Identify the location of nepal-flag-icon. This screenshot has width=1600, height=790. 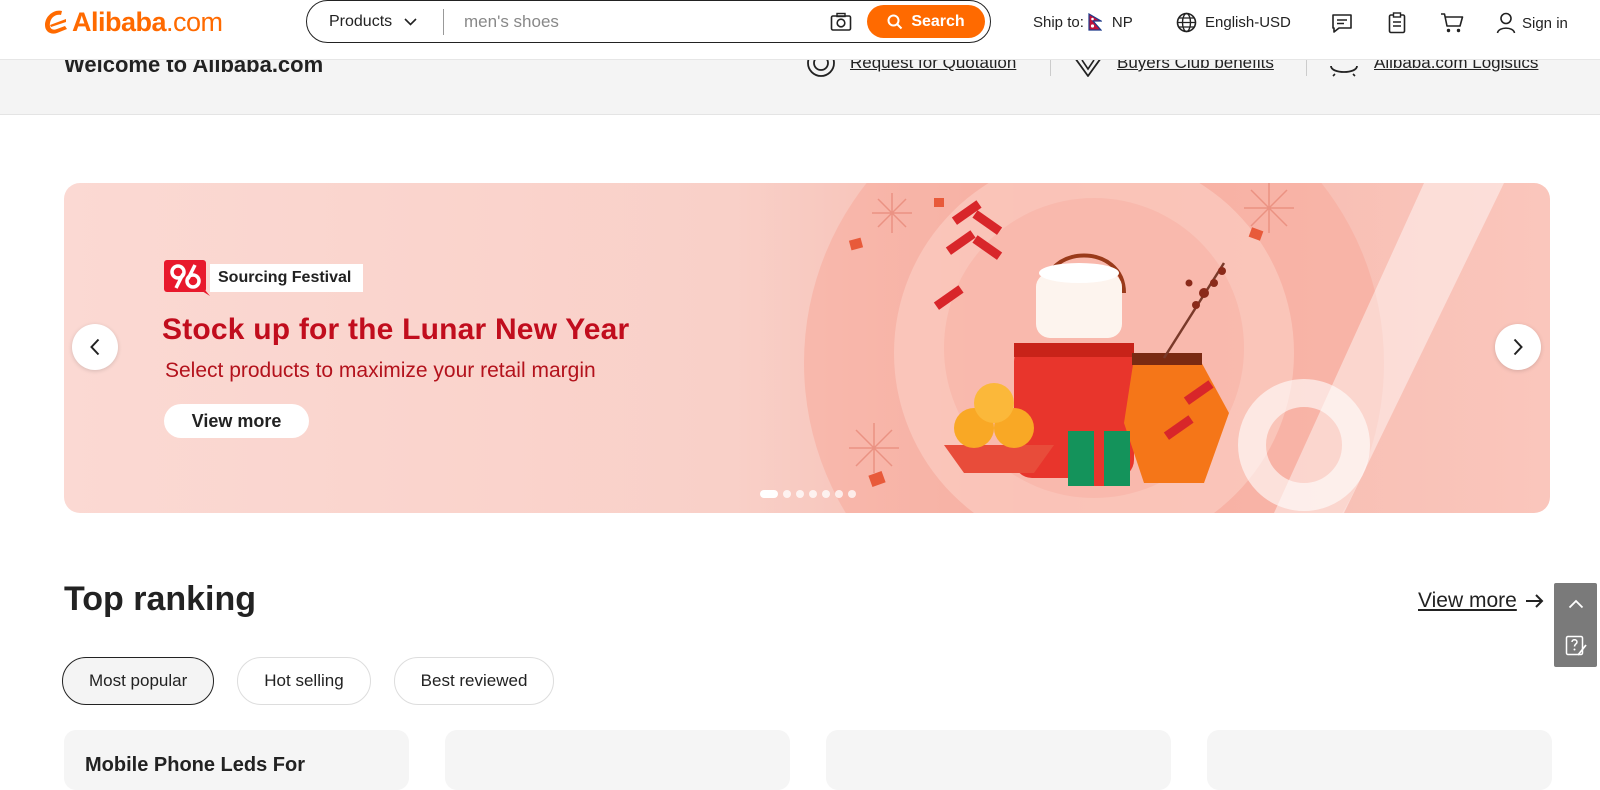
(1095, 22).